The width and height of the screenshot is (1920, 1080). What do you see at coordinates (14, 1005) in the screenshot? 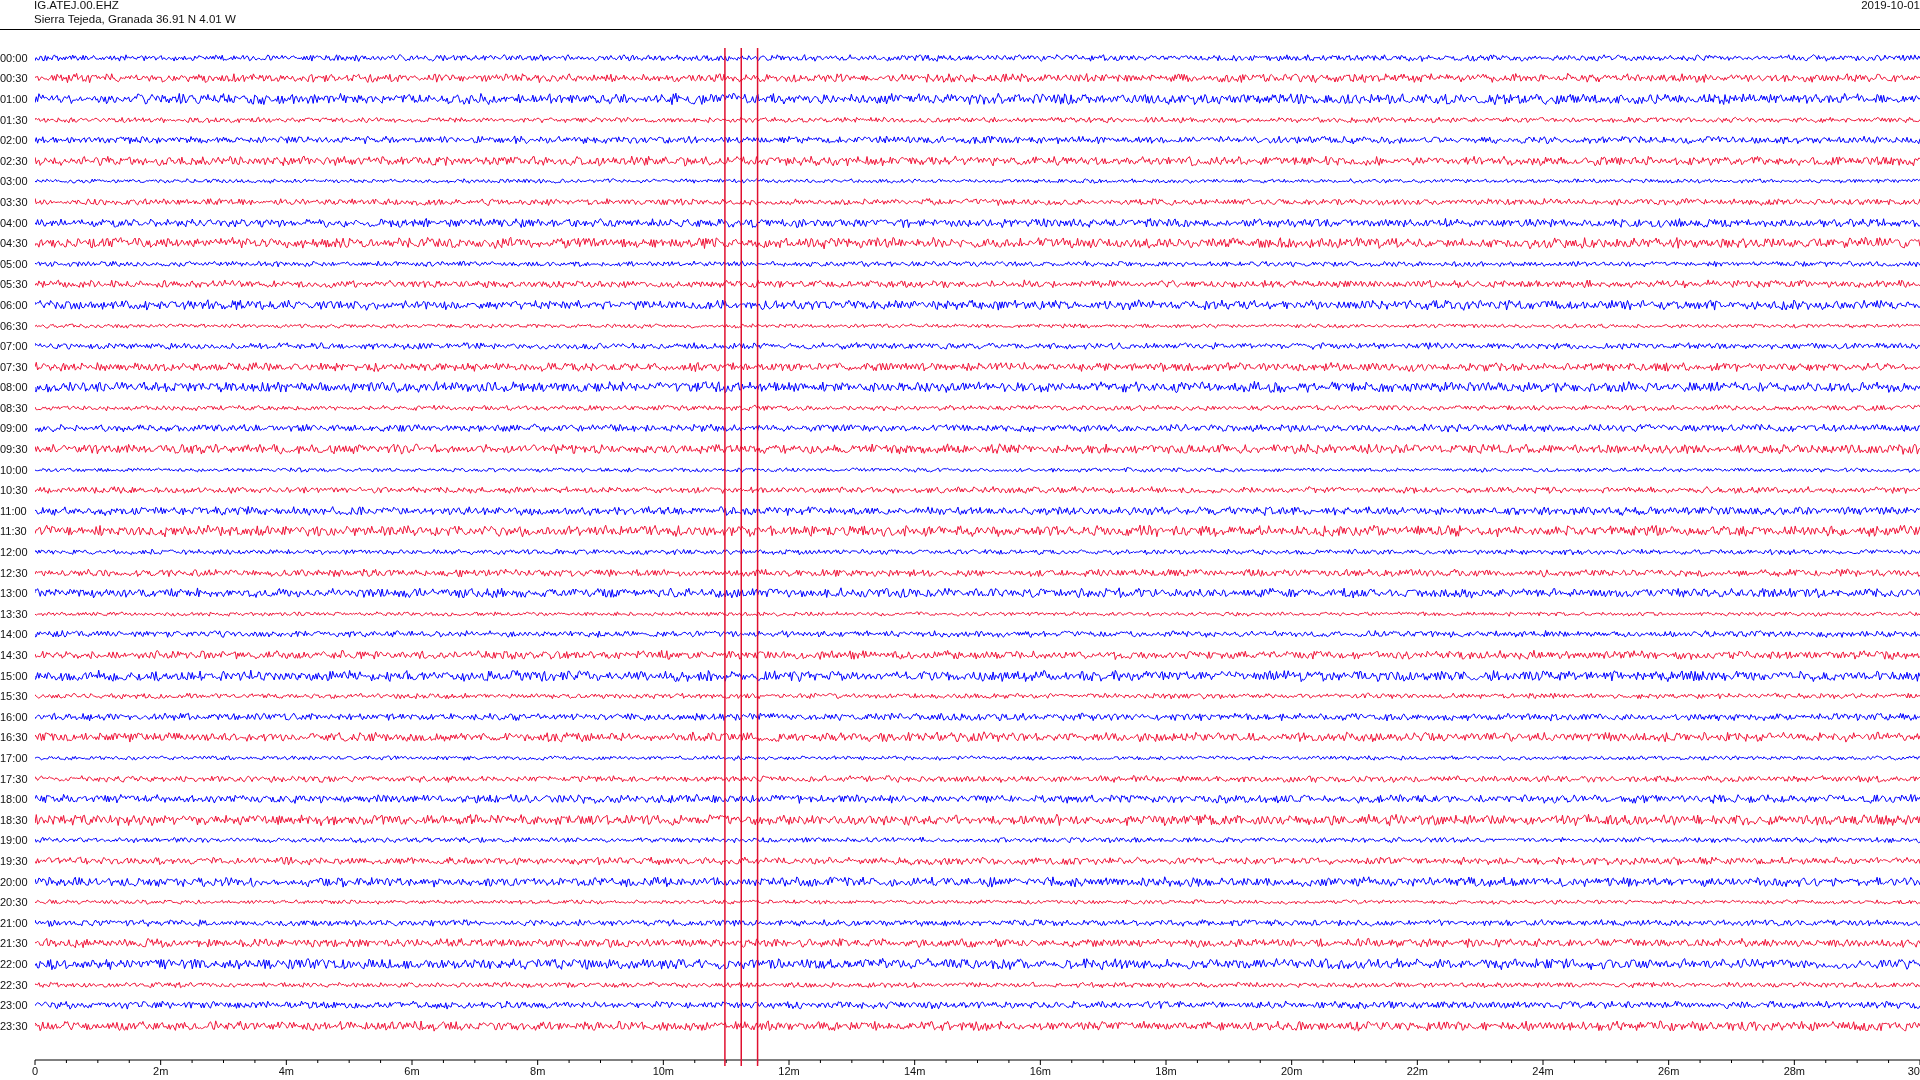
I see `time-label: 23:00` at bounding box center [14, 1005].